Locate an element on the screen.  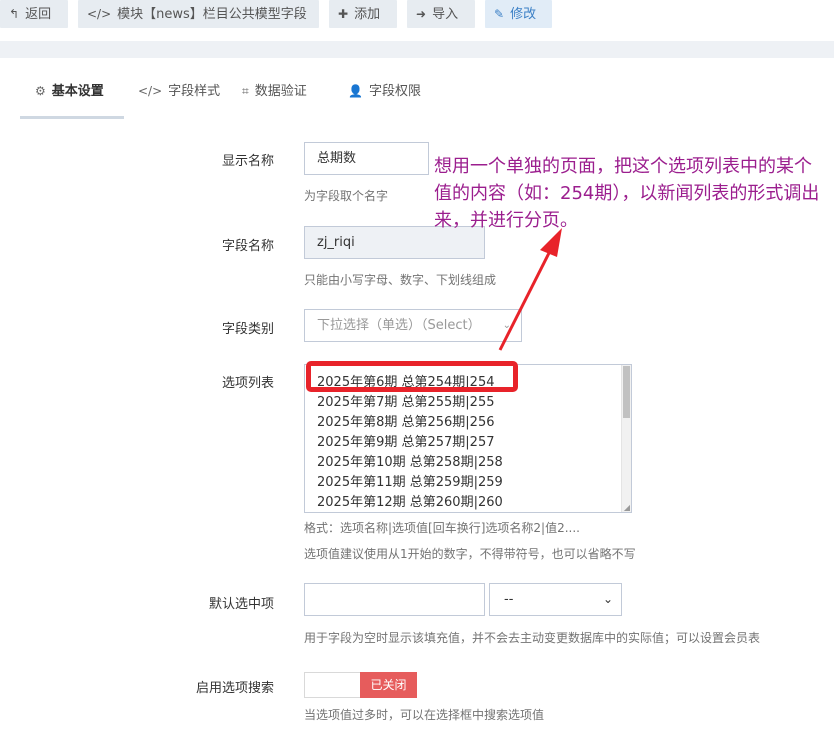
gear-icon: ⚙ is located at coordinates (40, 91).